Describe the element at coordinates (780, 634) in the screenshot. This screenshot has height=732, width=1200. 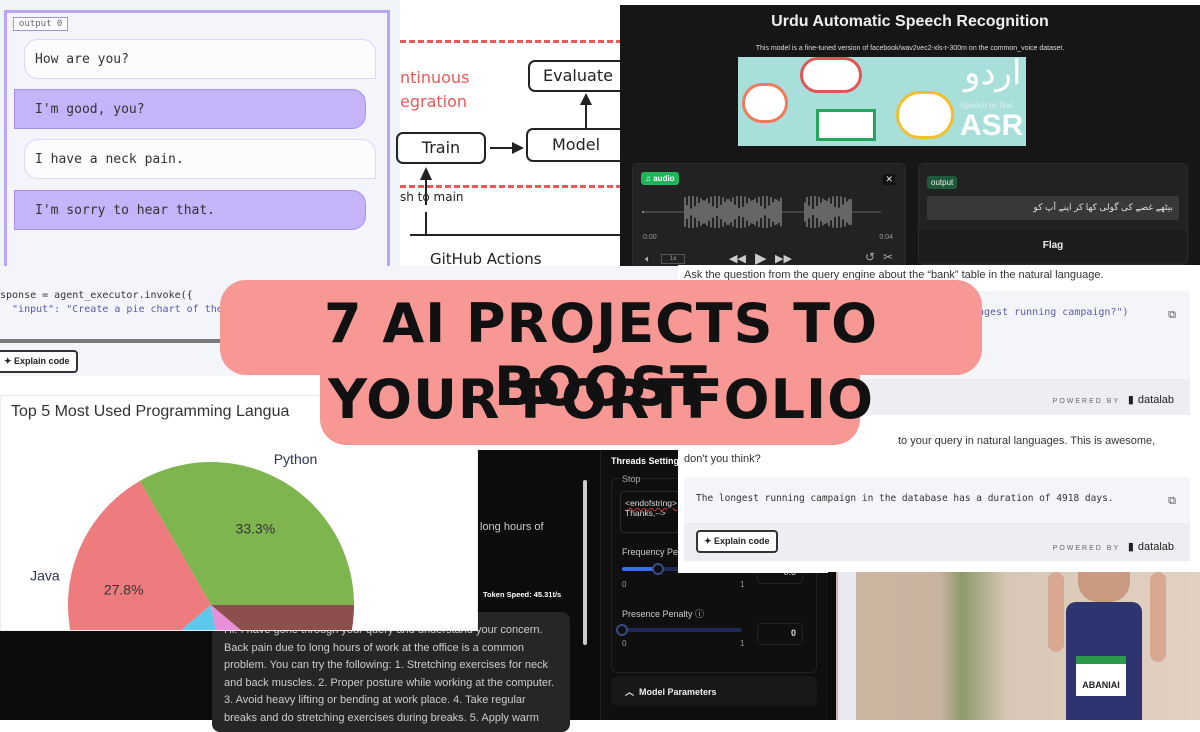
I see `presence-penalty-input: 0` at that location.